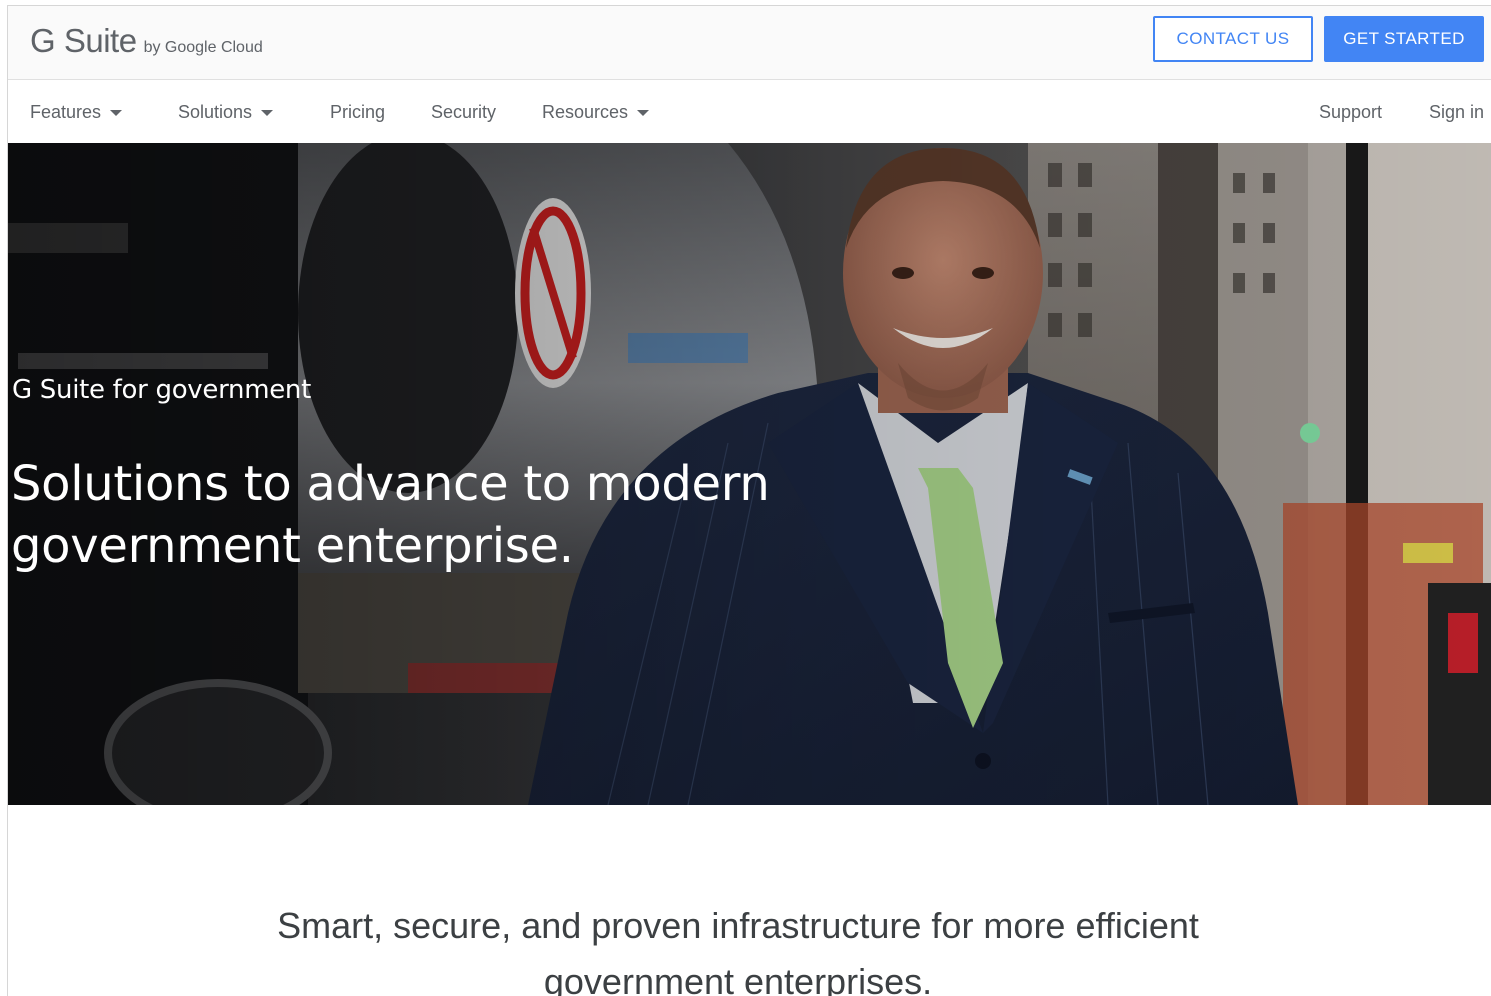  I want to click on contact-us-button: CONTACT US, so click(1233, 39).